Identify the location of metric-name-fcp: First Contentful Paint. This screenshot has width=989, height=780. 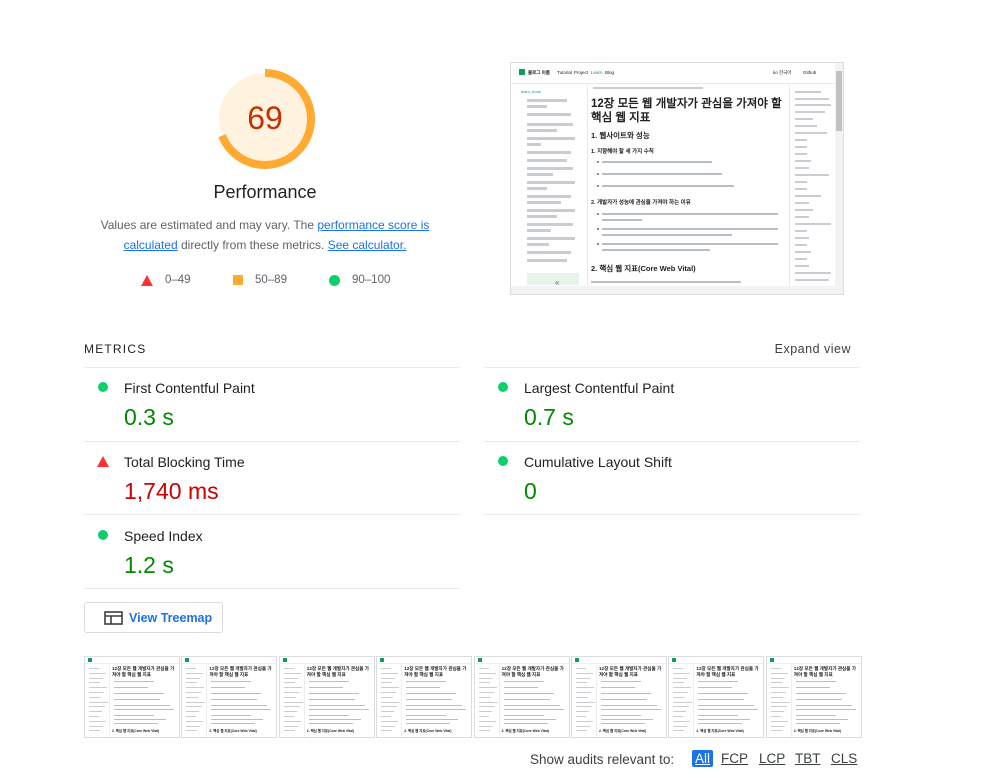
(189, 388).